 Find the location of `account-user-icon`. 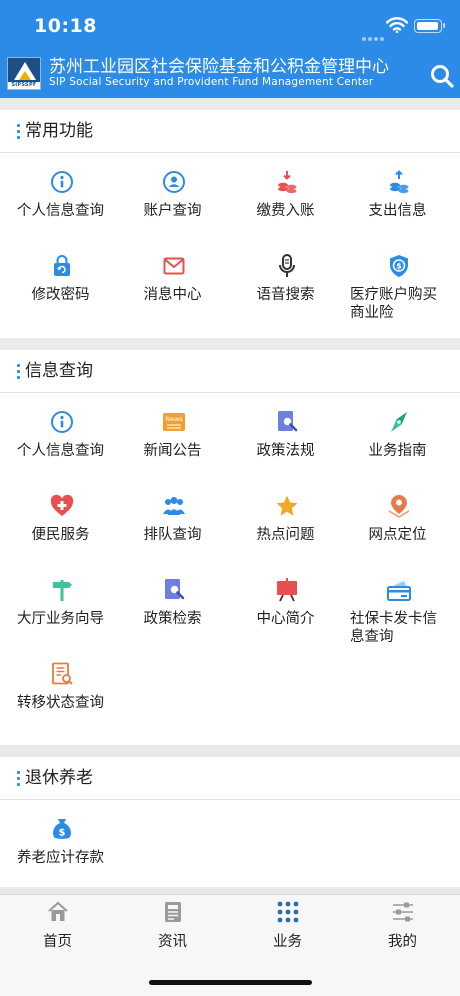

account-user-icon is located at coordinates (174, 182).